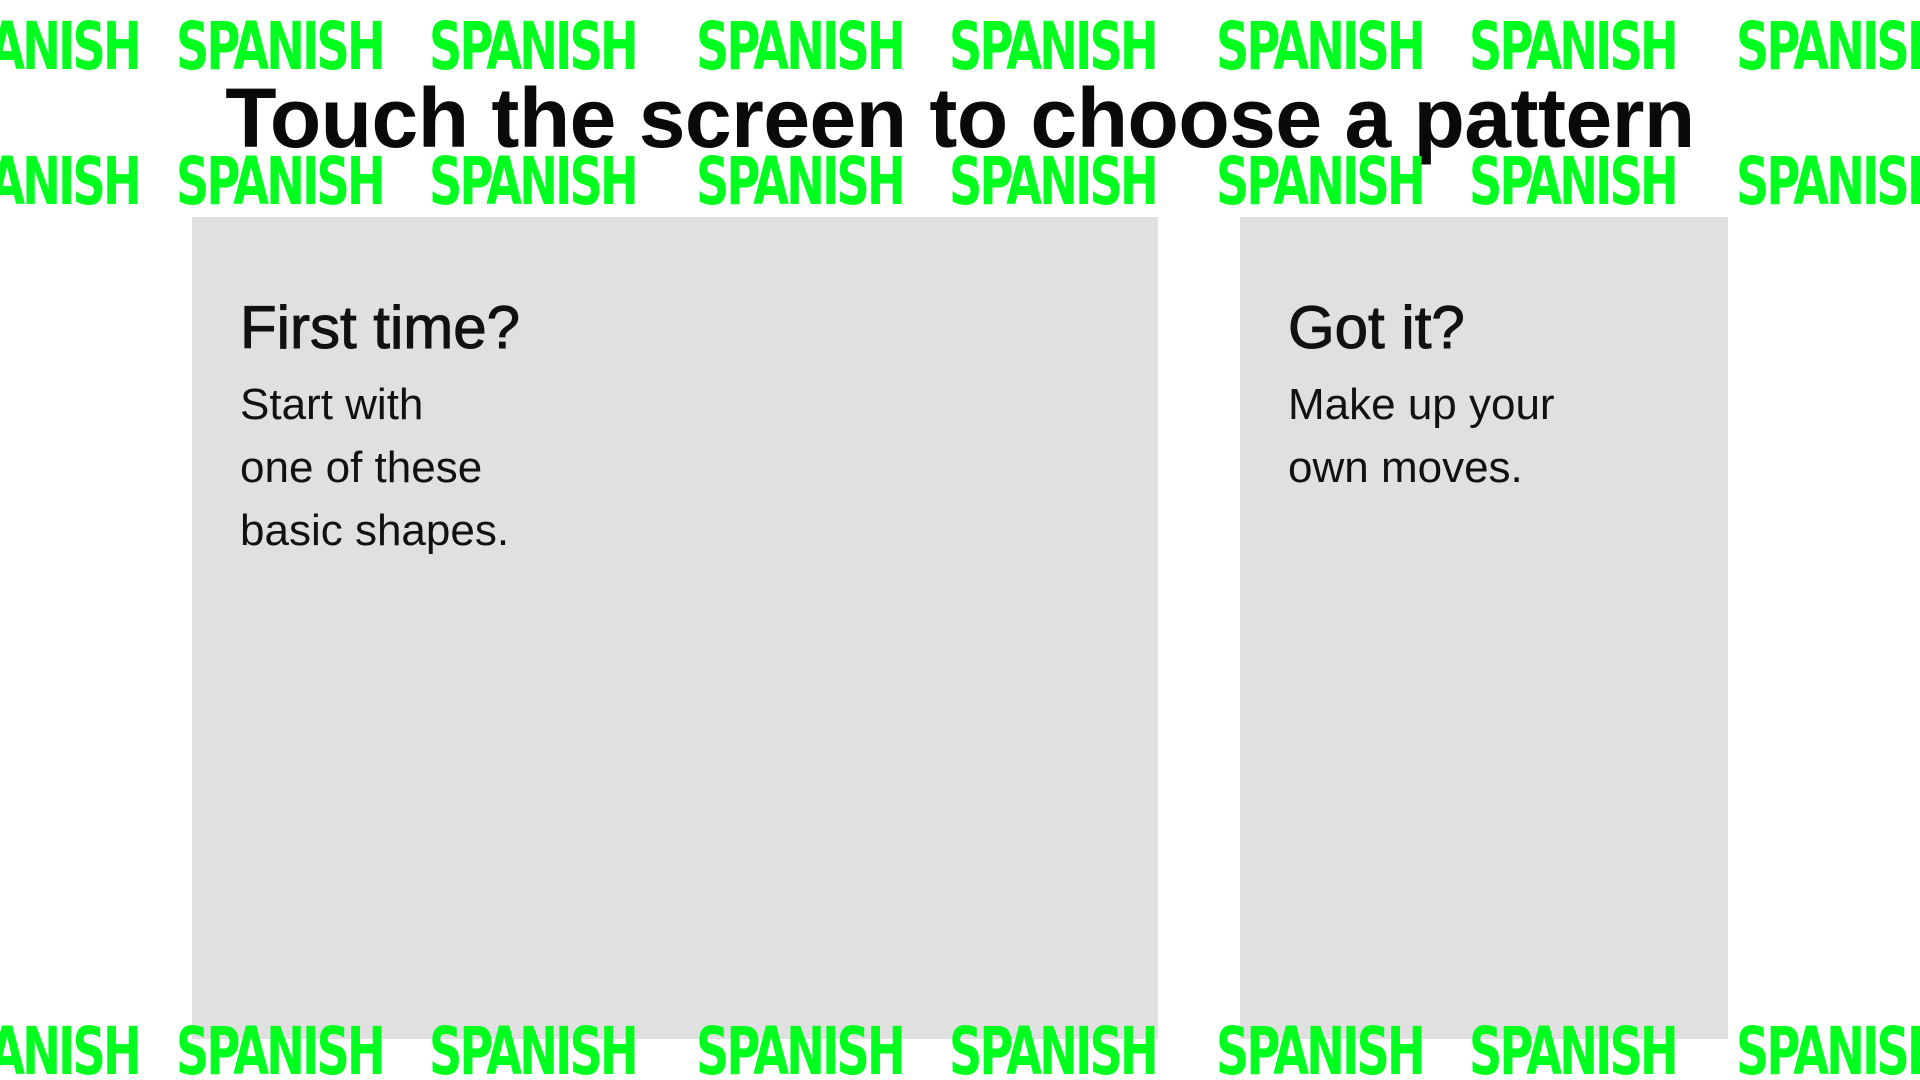 This screenshot has height=1080, width=1920. Describe the element at coordinates (375, 467) in the screenshot. I see `card-body: Start with one of these basic shapes.` at that location.